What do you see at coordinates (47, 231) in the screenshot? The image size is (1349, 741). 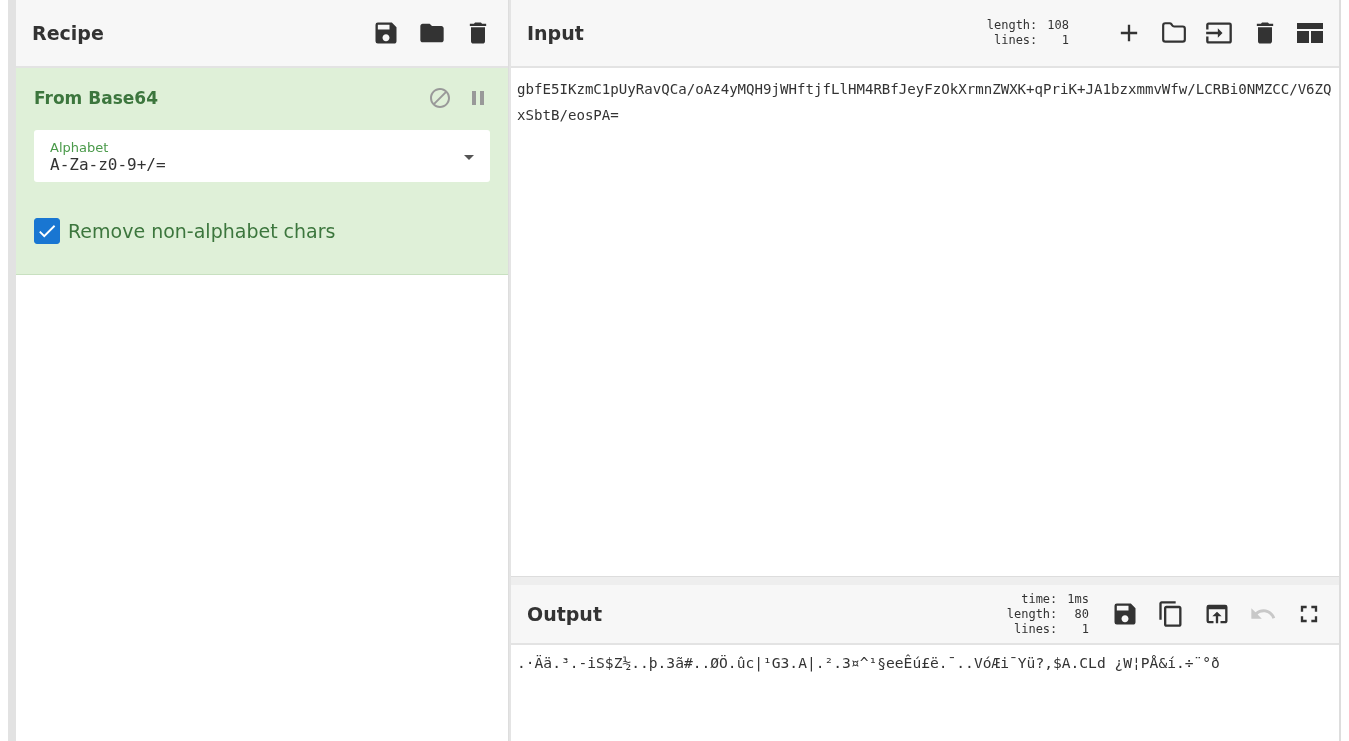 I see `checkbox` at bounding box center [47, 231].